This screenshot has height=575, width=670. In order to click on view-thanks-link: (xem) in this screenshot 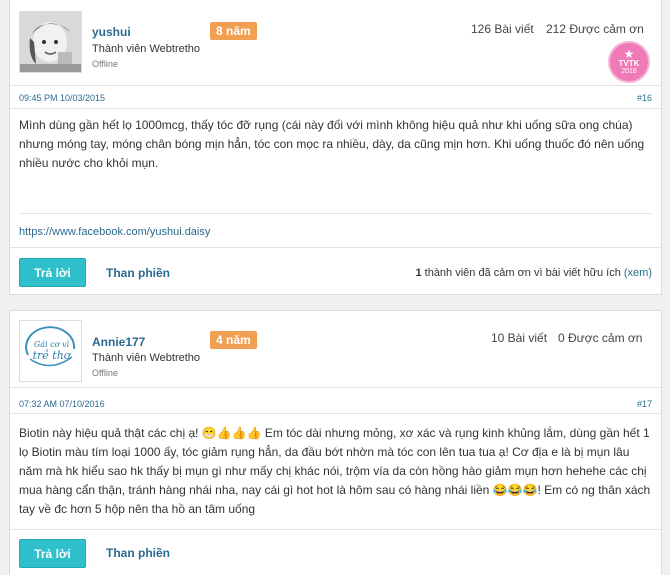, I will do `click(638, 273)`.